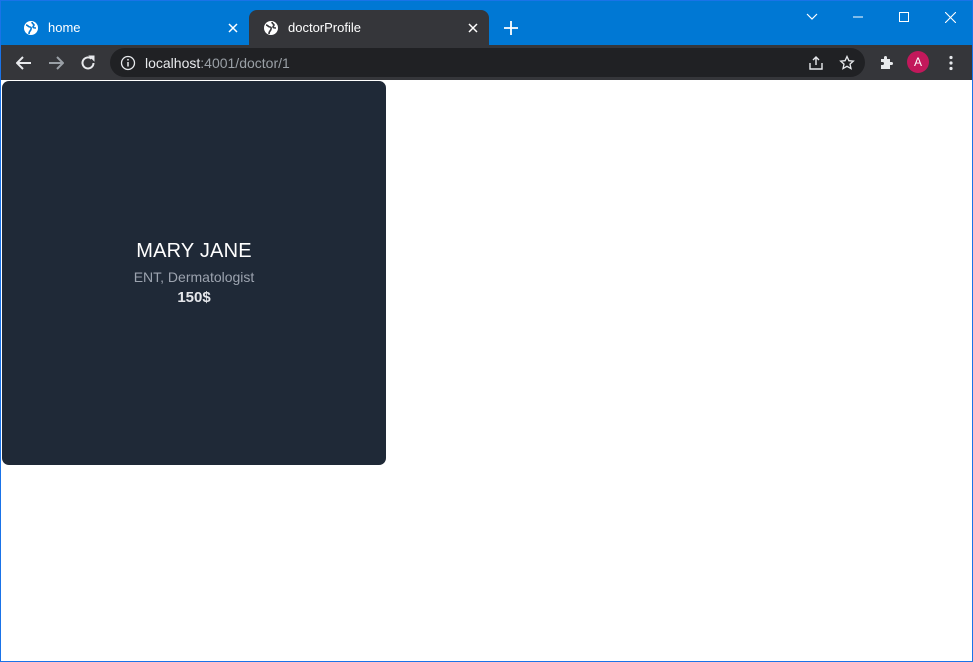  I want to click on menu-button, so click(951, 63).